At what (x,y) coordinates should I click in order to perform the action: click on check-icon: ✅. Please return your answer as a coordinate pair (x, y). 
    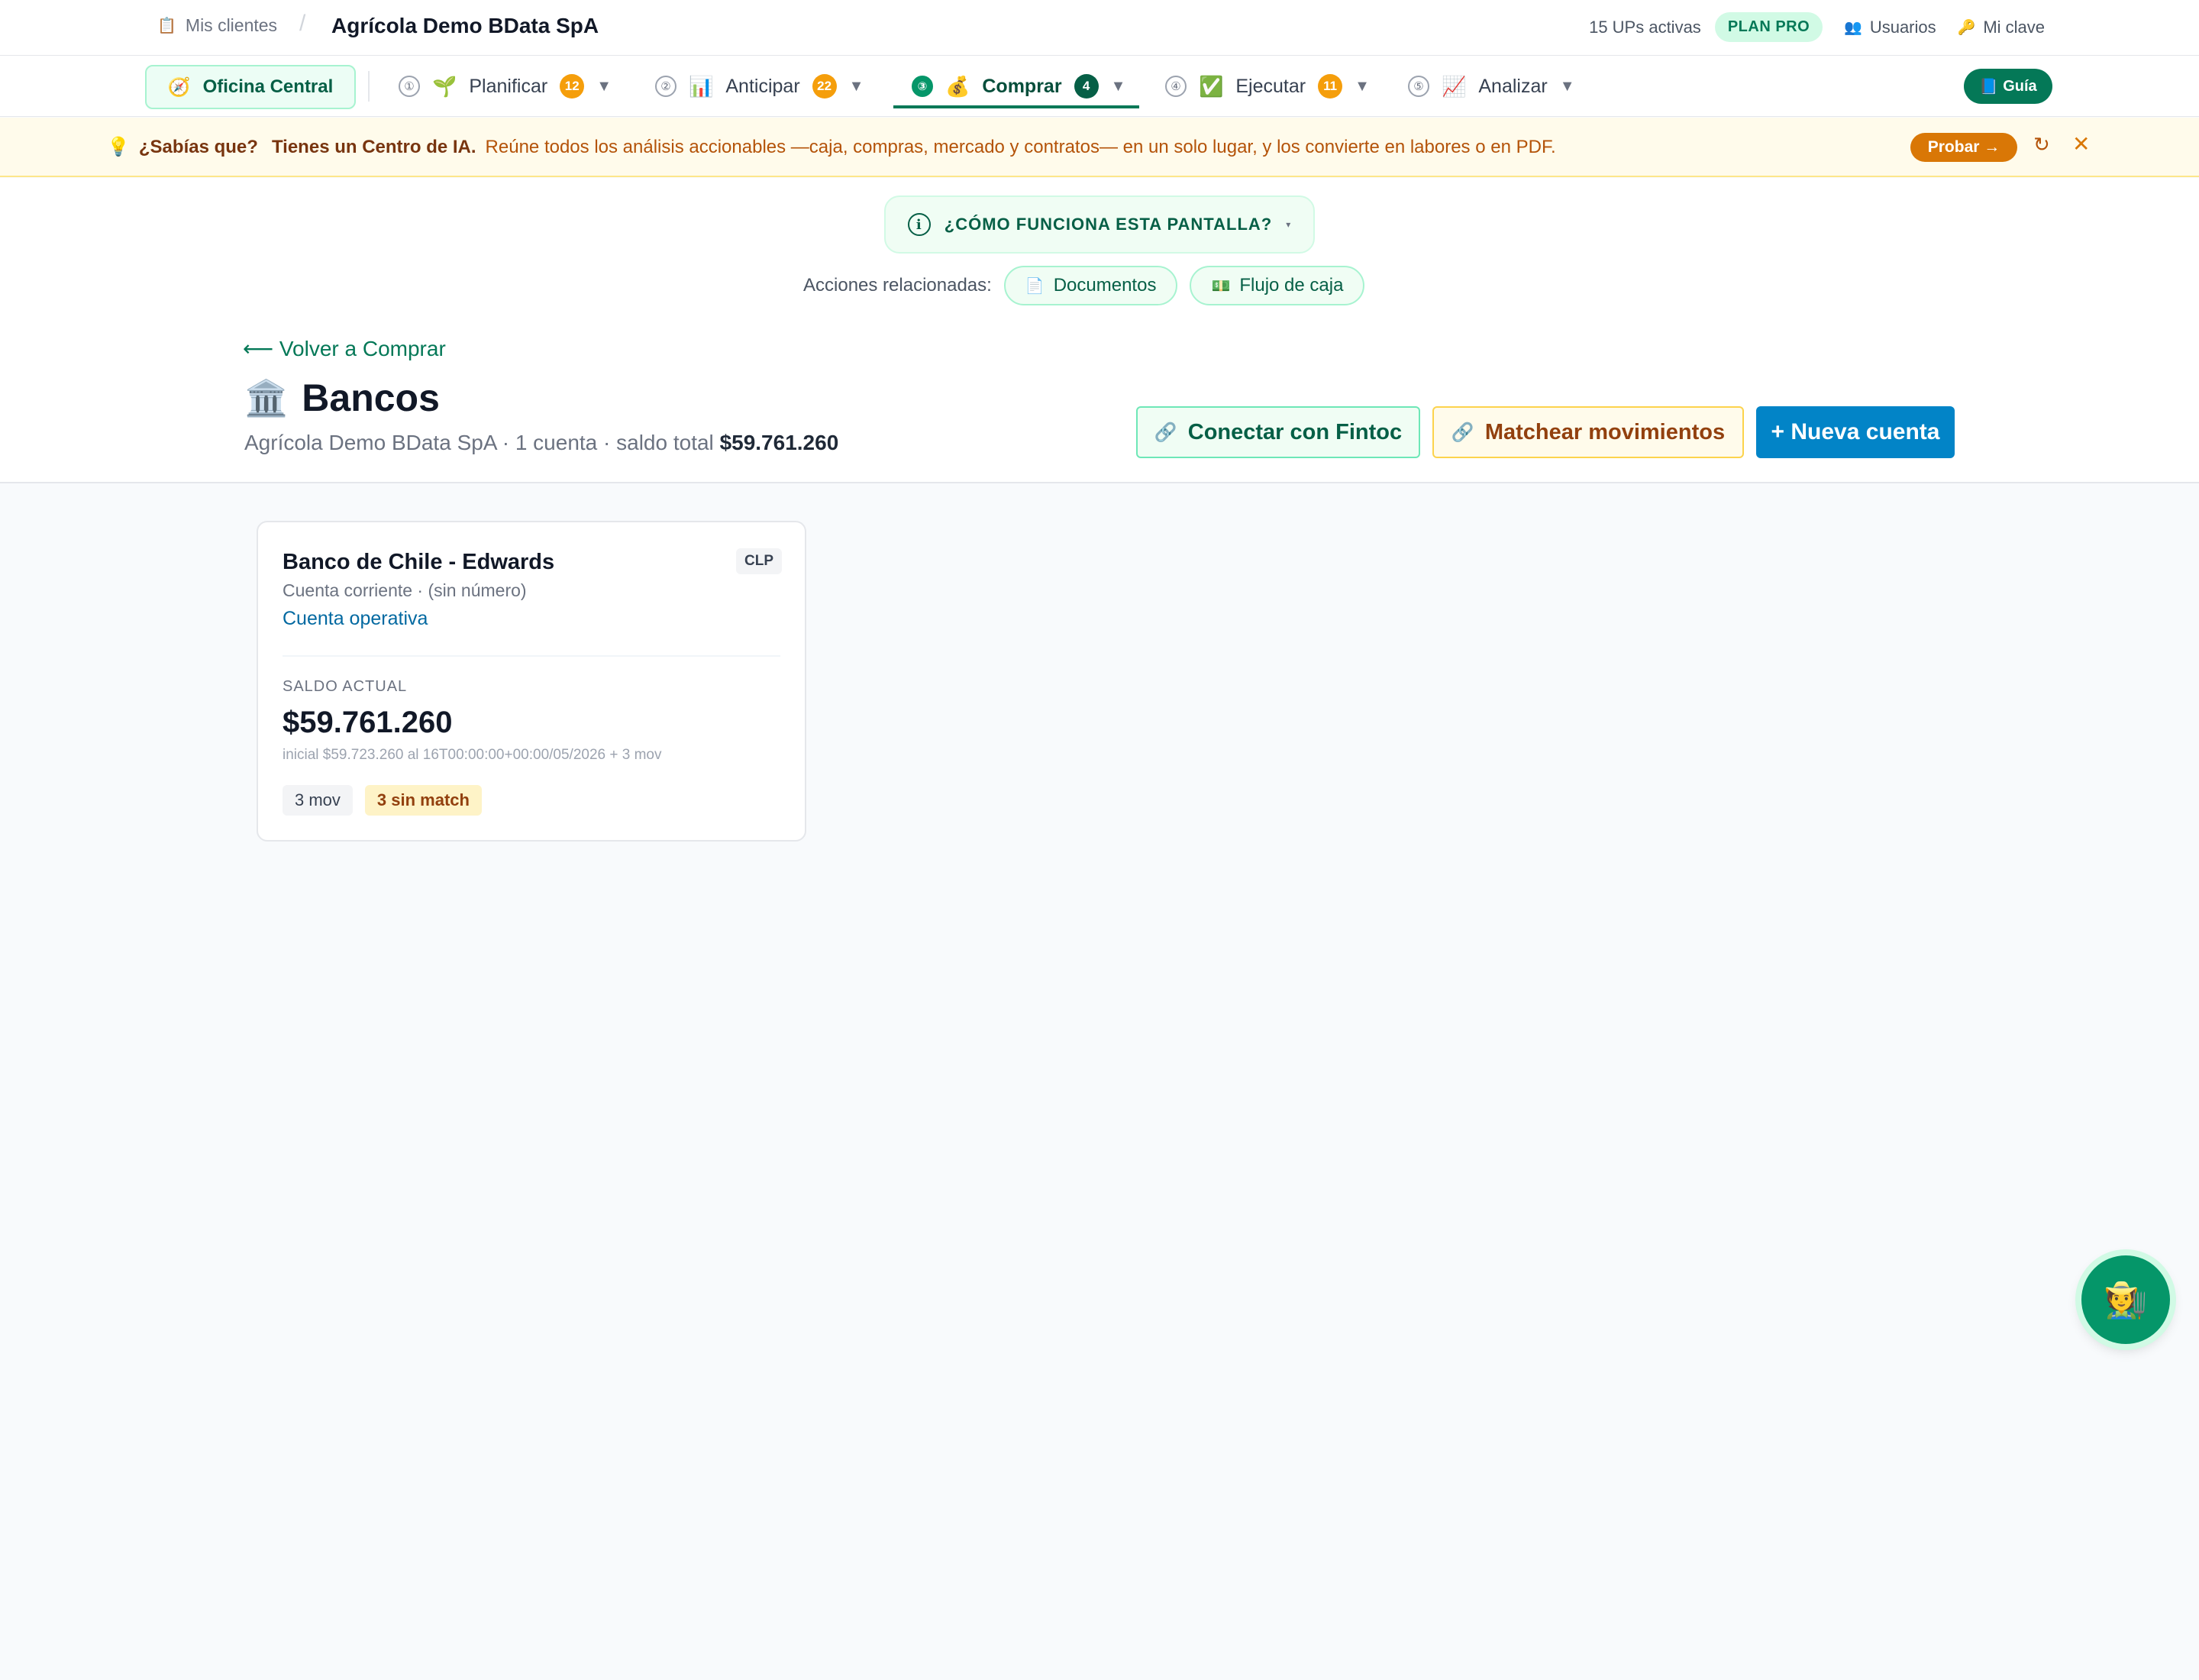
    Looking at the image, I should click on (1211, 86).